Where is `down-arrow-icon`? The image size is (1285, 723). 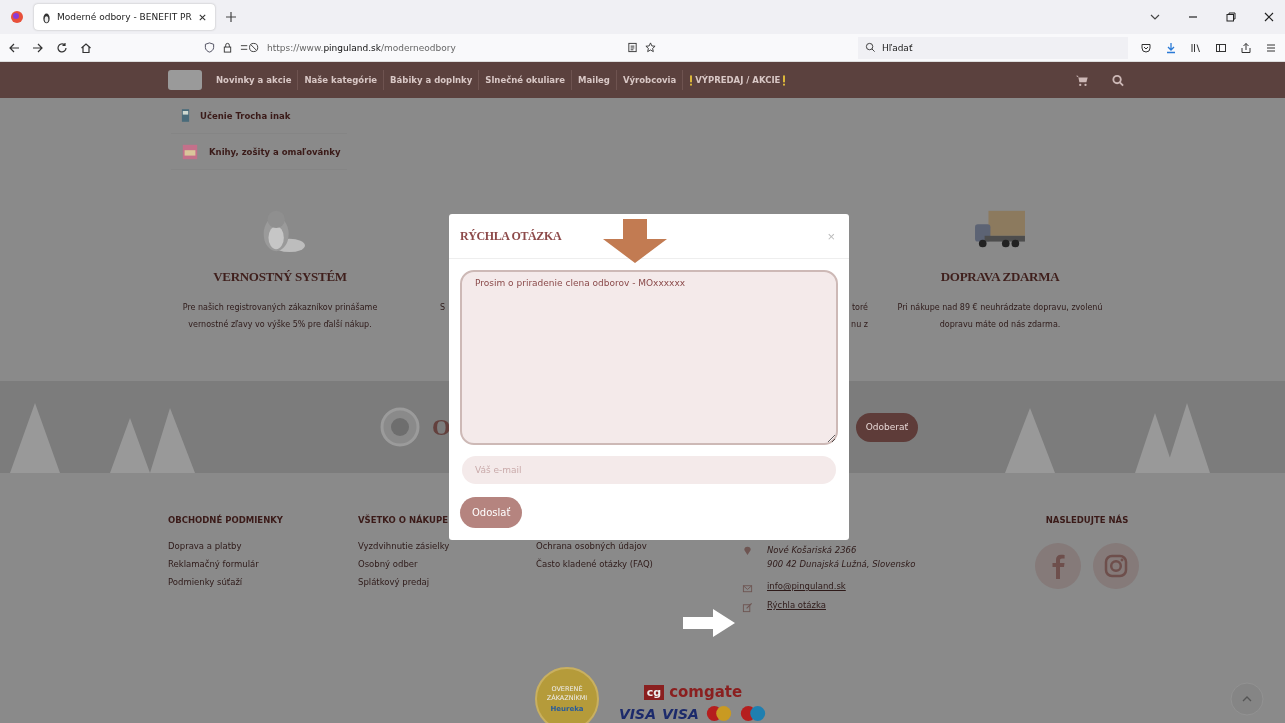 down-arrow-icon is located at coordinates (635, 241).